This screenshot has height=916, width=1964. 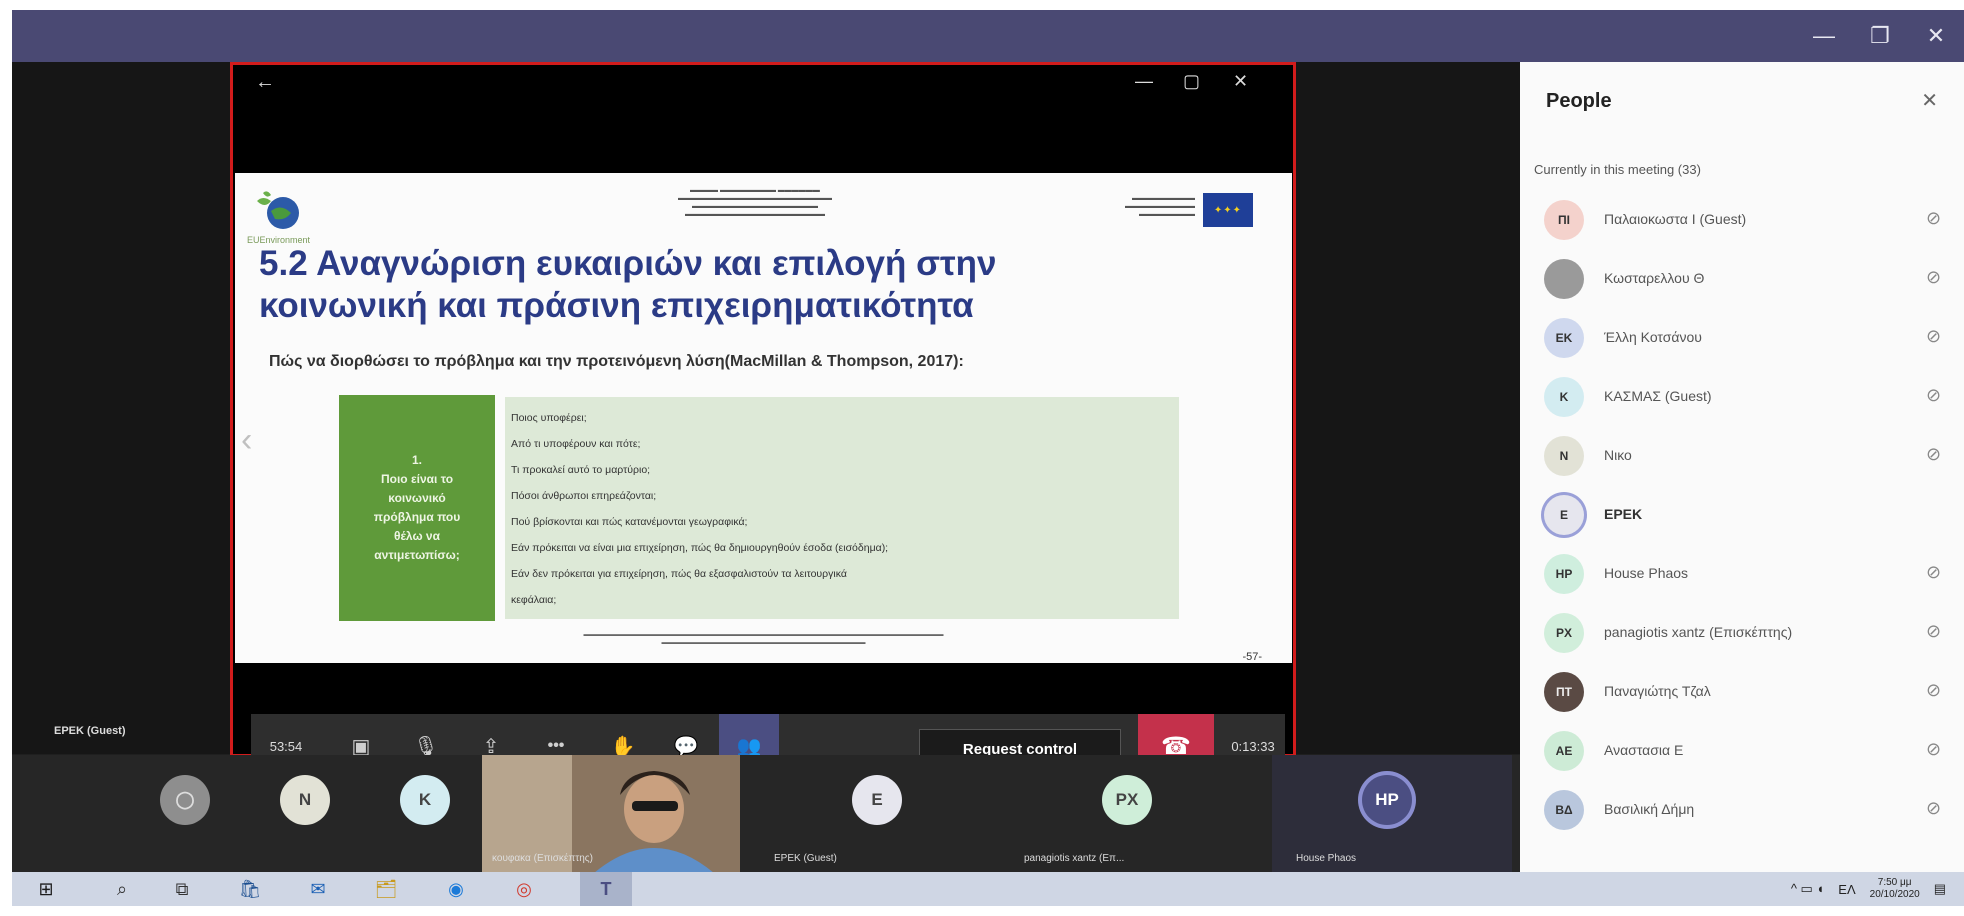 What do you see at coordinates (182, 889) in the screenshot?
I see `task-view-icon: ⧉` at bounding box center [182, 889].